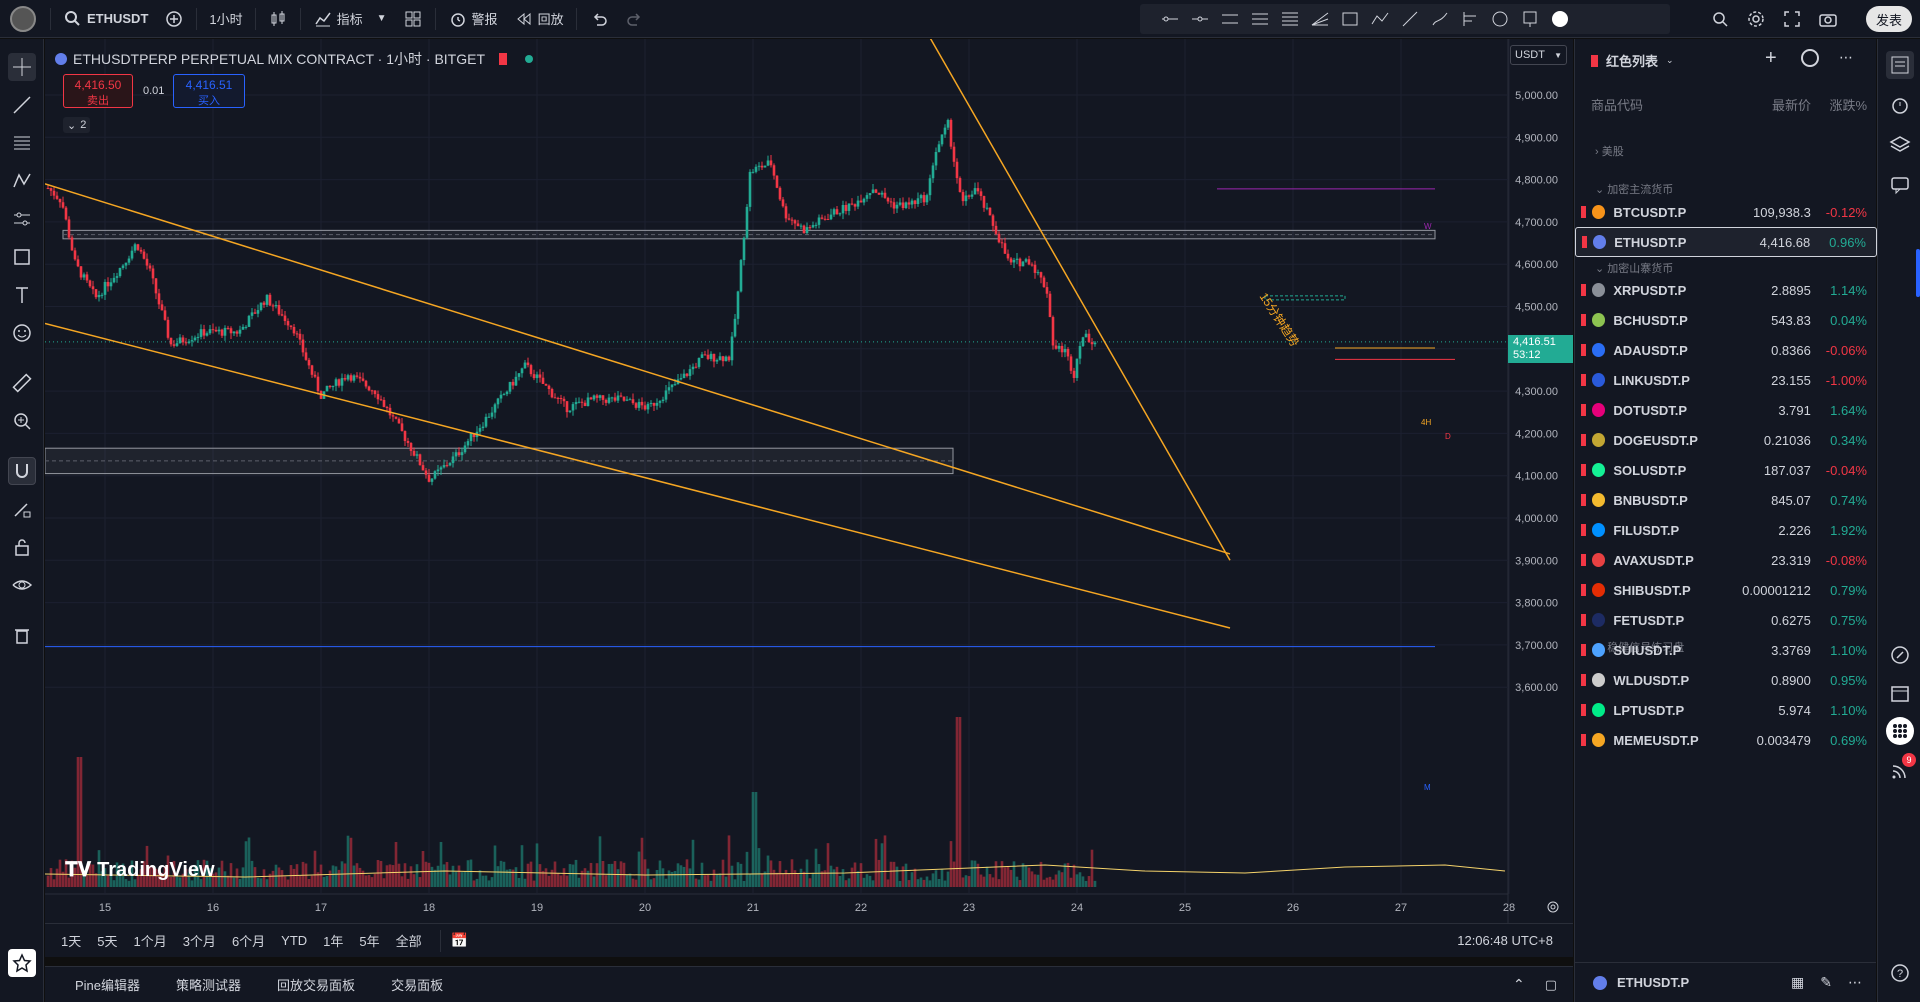 The image size is (1920, 1002). Describe the element at coordinates (1900, 655) in the screenshot. I see `trading-toggle` at that location.